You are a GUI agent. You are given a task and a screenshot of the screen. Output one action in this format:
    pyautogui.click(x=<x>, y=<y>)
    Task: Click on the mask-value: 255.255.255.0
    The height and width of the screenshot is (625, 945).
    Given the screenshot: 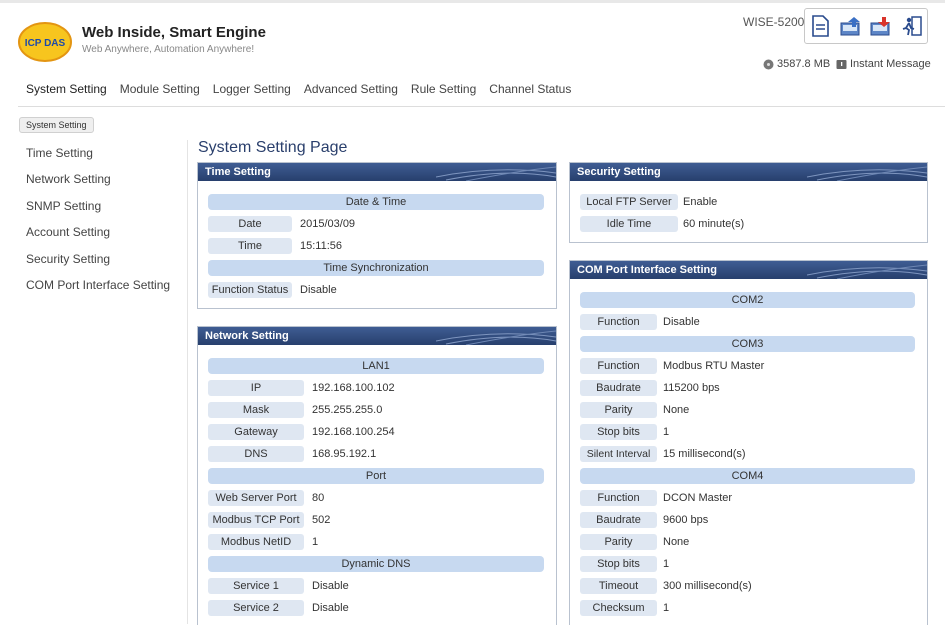 What is the action you would take?
    pyautogui.click(x=347, y=410)
    